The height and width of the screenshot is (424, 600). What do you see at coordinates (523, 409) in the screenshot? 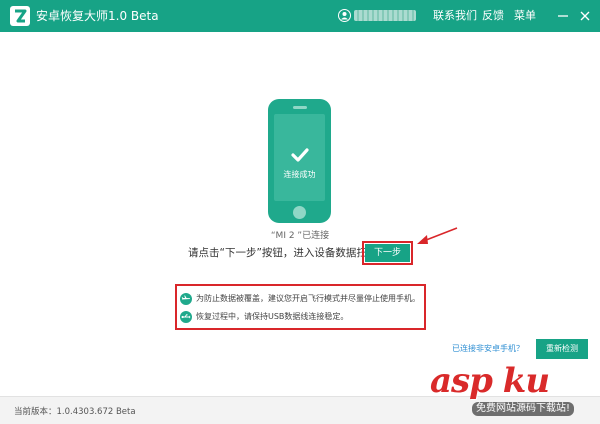
I see `watermark-subtitle: 免费网站源码下载站!` at bounding box center [523, 409].